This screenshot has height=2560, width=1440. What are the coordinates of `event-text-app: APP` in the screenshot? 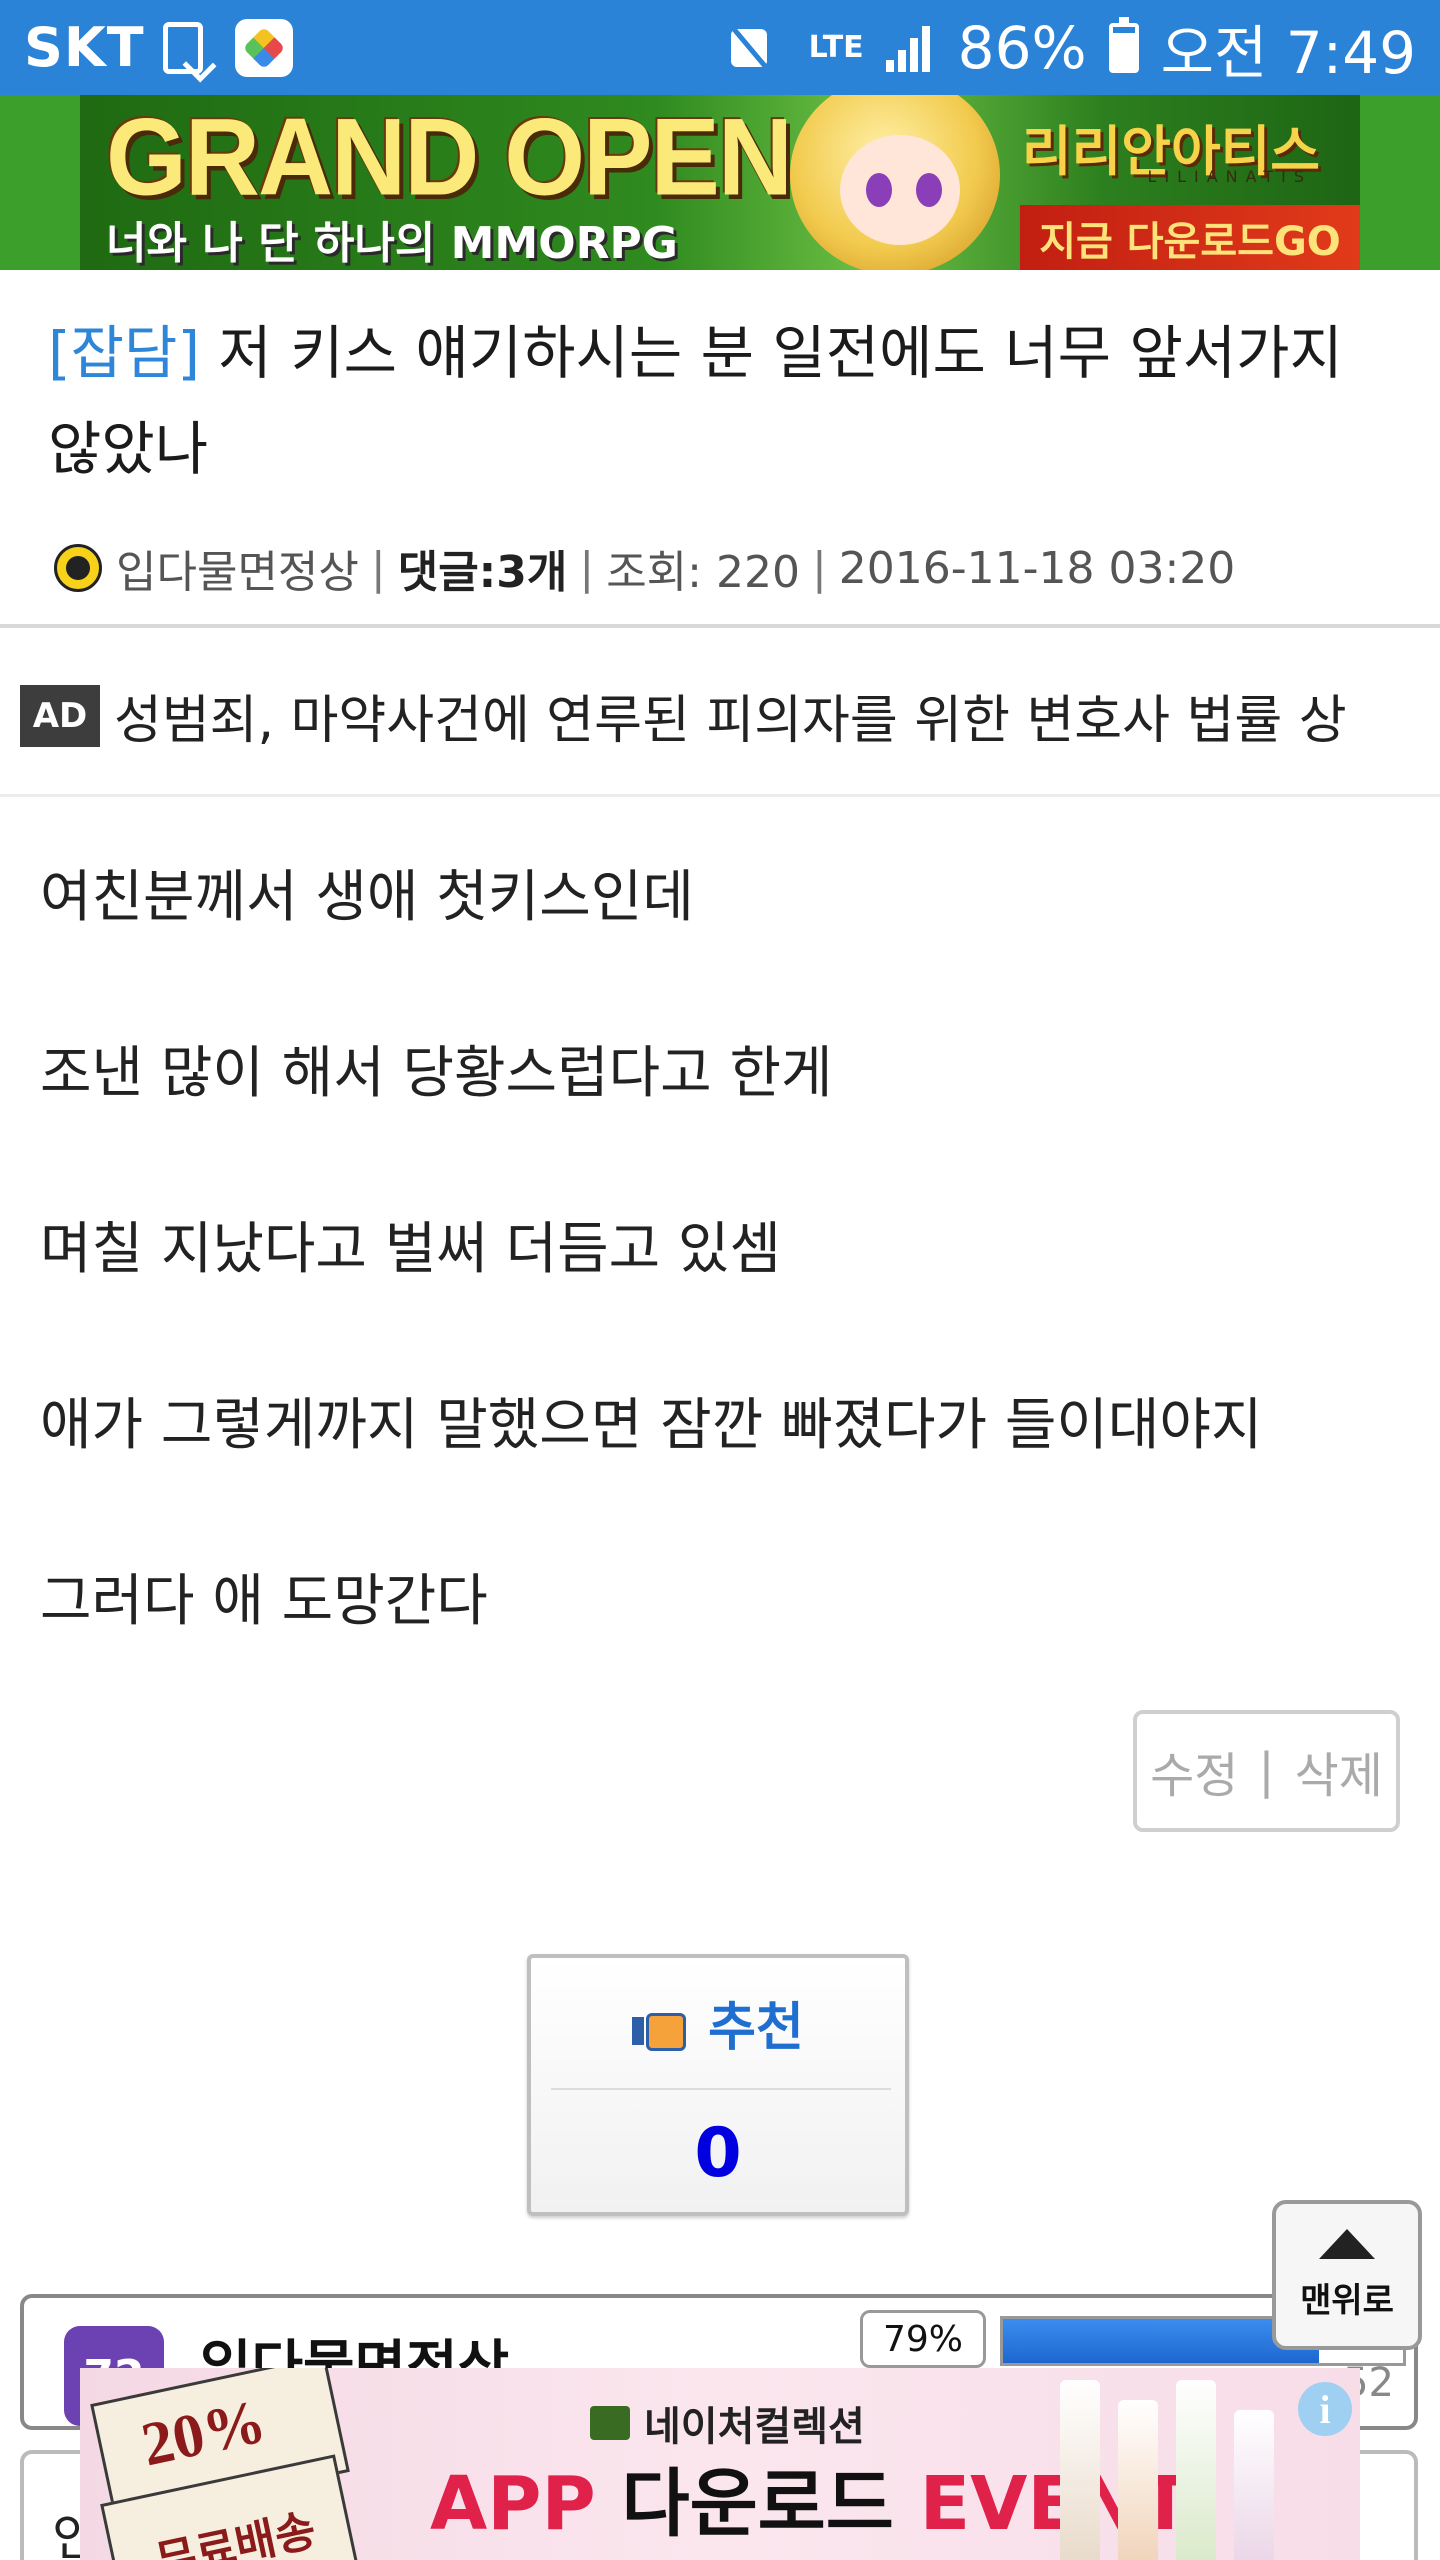 It's located at (526, 2504).